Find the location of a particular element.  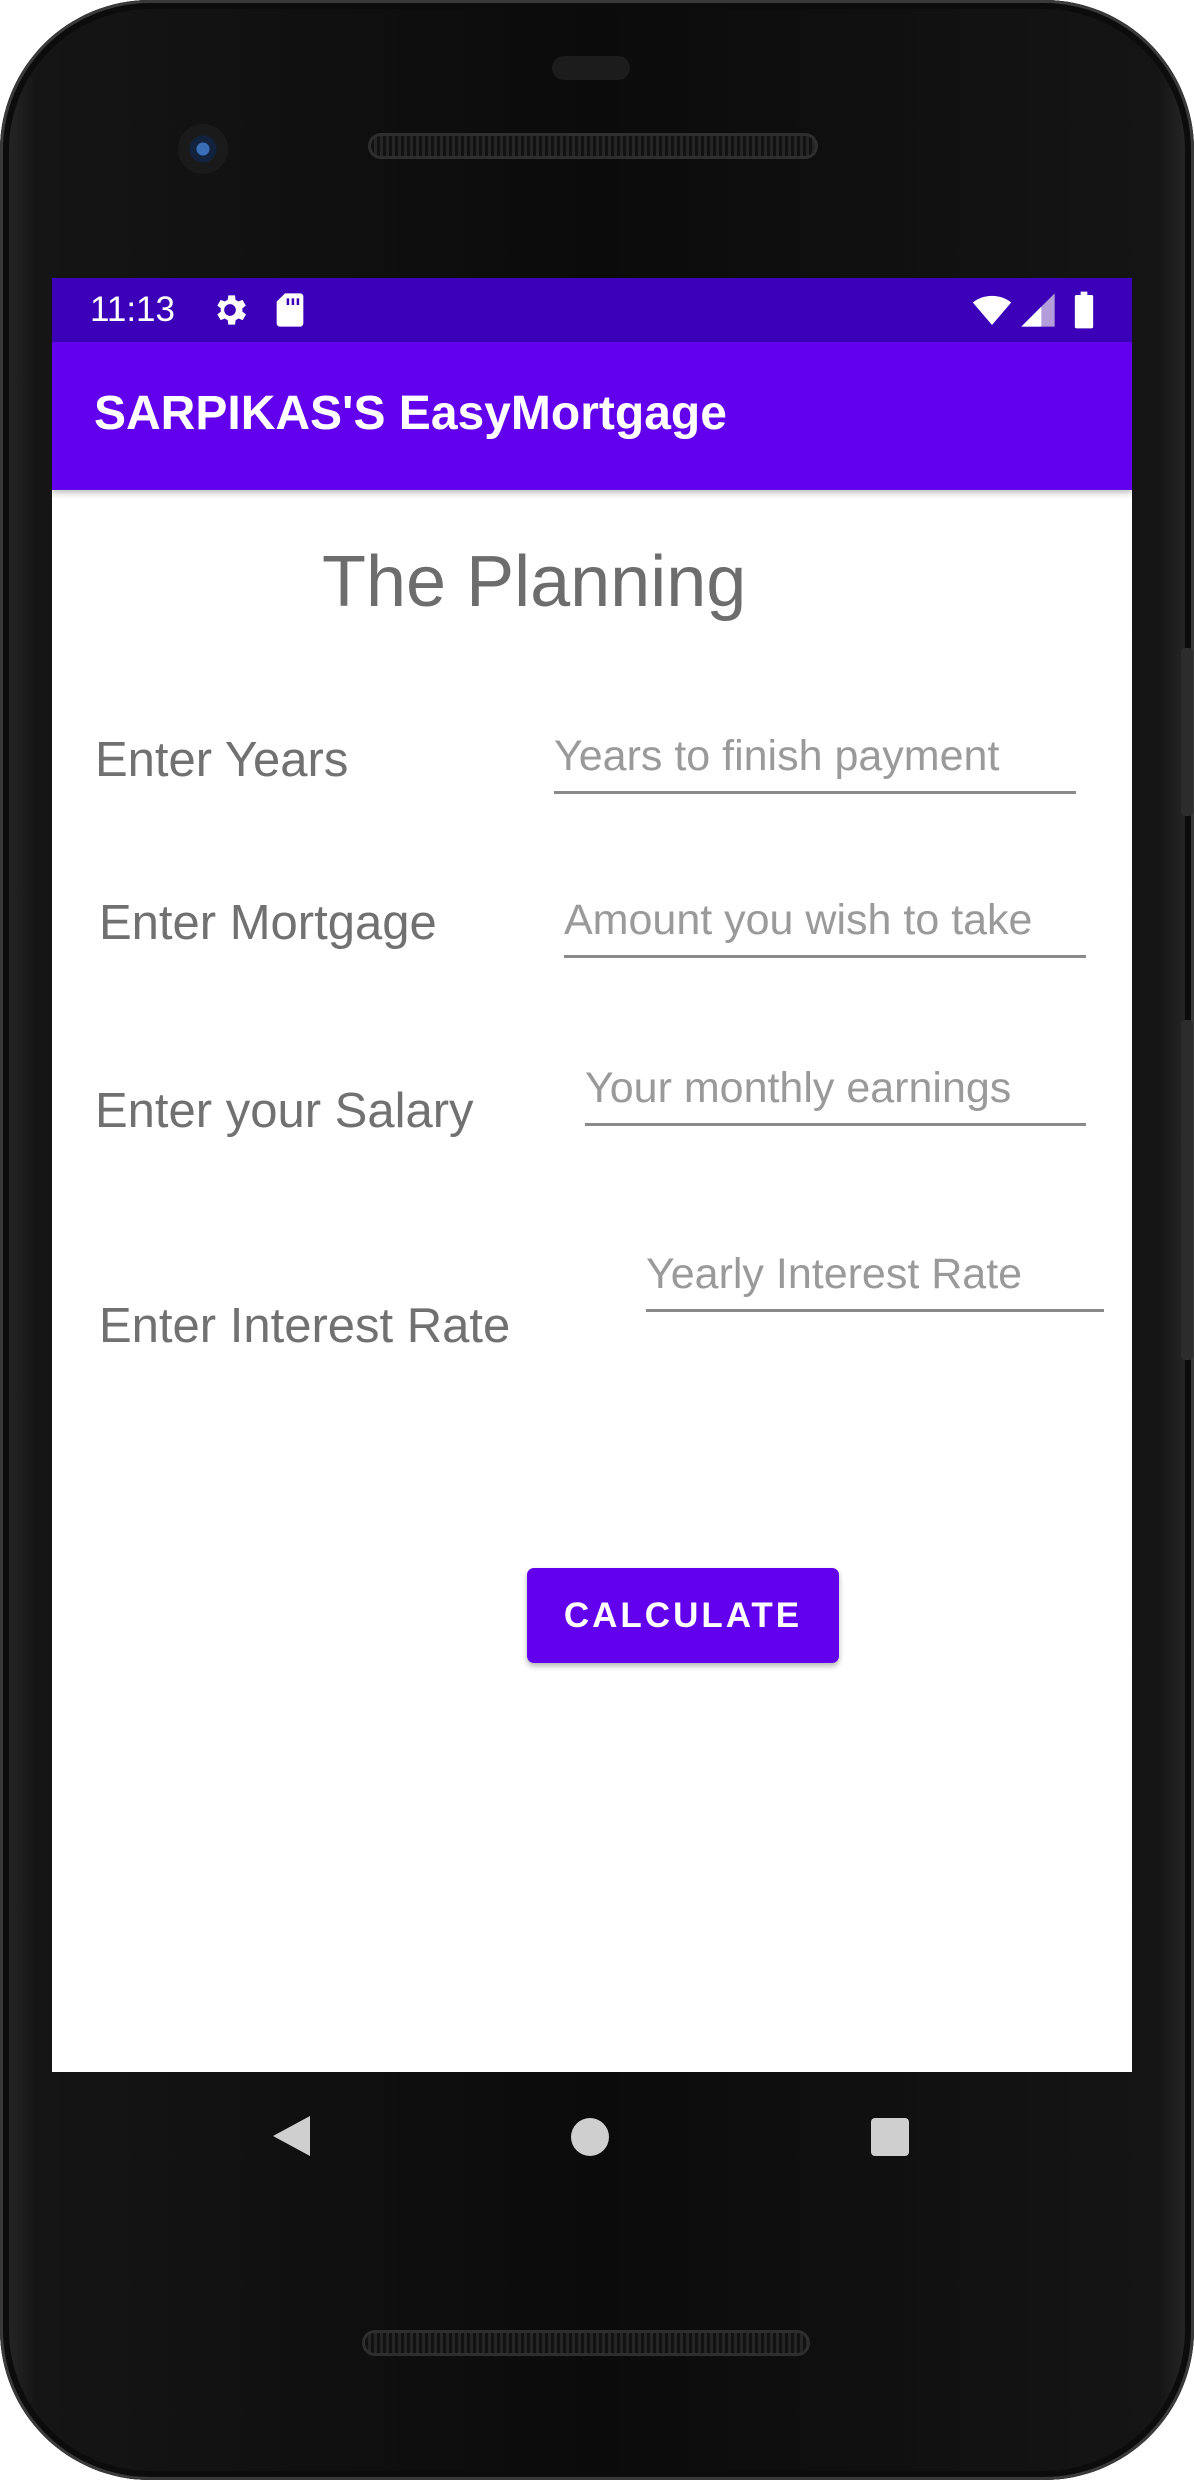

mortgage-input is located at coordinates (825, 922).